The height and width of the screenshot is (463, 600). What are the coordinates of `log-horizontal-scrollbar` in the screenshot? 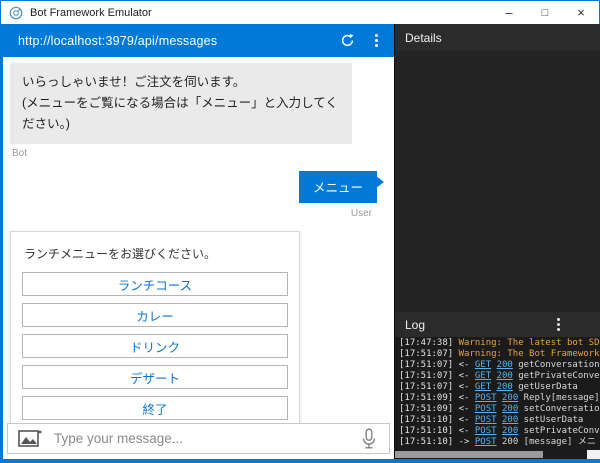 It's located at (497, 454).